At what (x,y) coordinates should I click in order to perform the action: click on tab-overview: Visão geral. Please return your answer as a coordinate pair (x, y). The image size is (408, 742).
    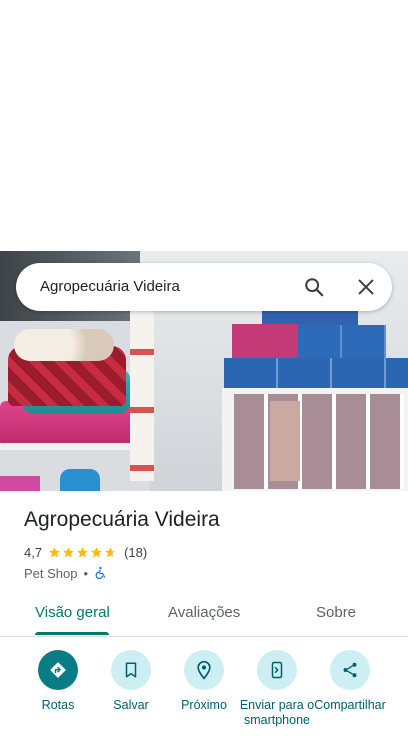
    Looking at the image, I should click on (72, 612).